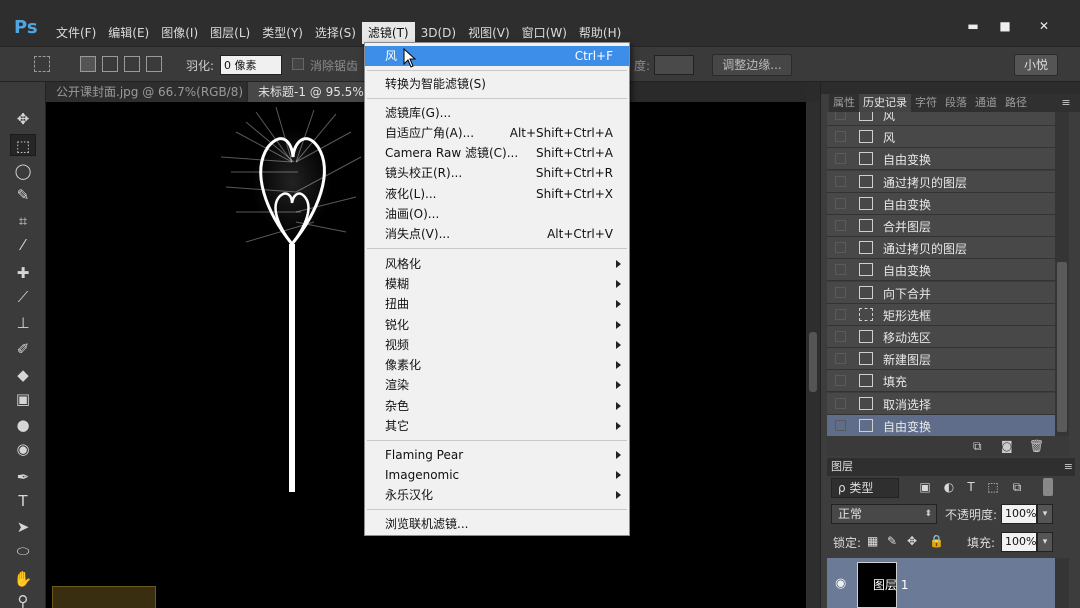 This screenshot has height=608, width=1080. I want to click on menu-item-pixelate: 像素化, so click(497, 365).